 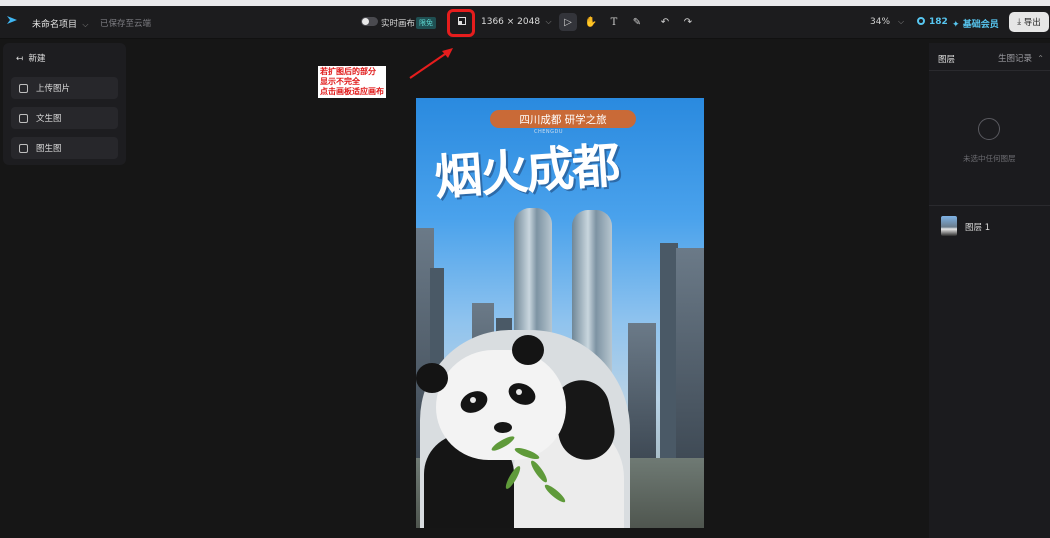 I want to click on brush-tool: ✎, so click(x=637, y=22).